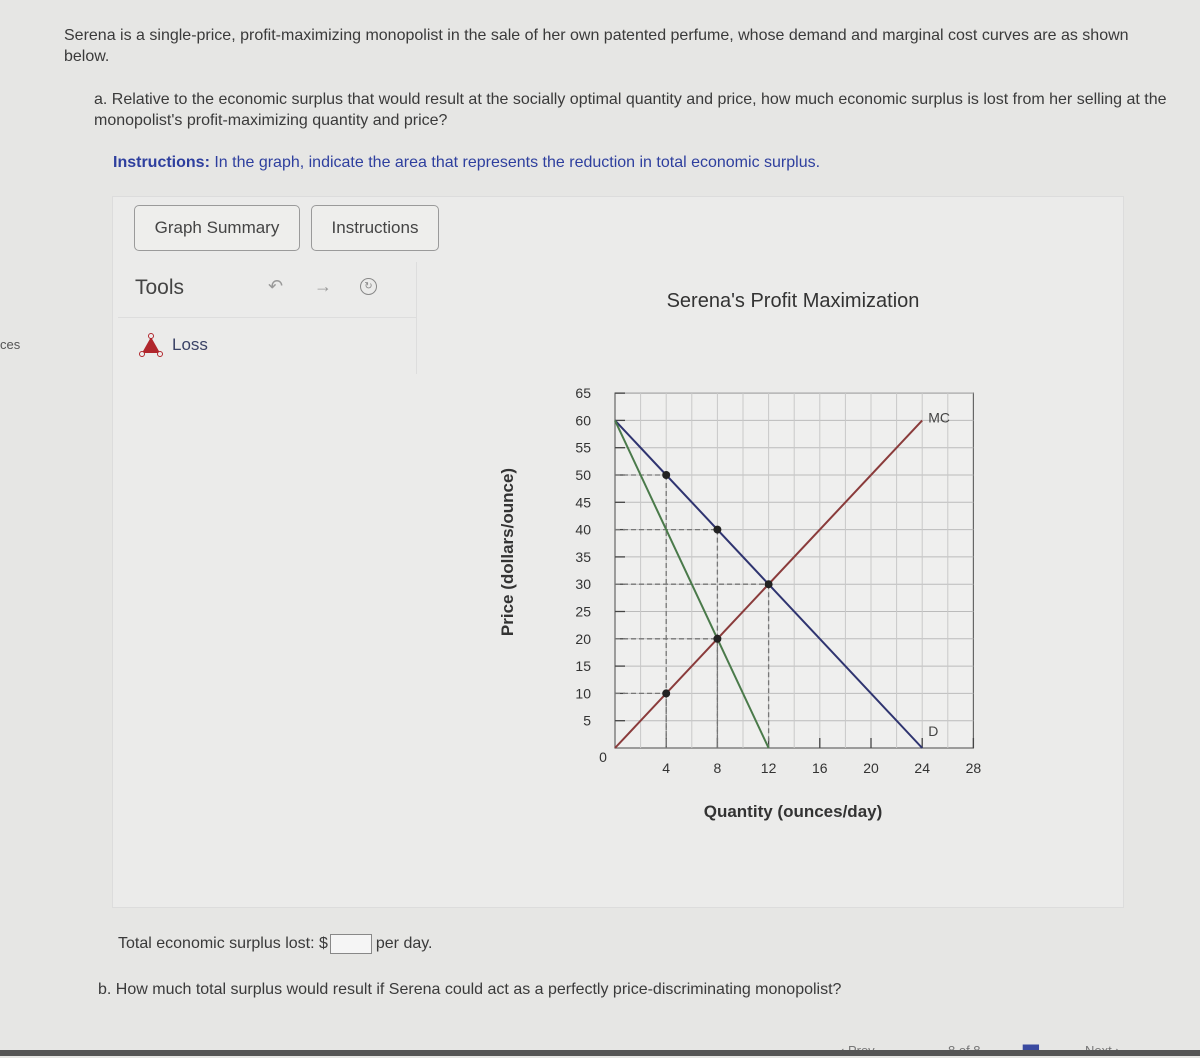 The image size is (1200, 1058). I want to click on tool-item-label: Loss, so click(190, 344).